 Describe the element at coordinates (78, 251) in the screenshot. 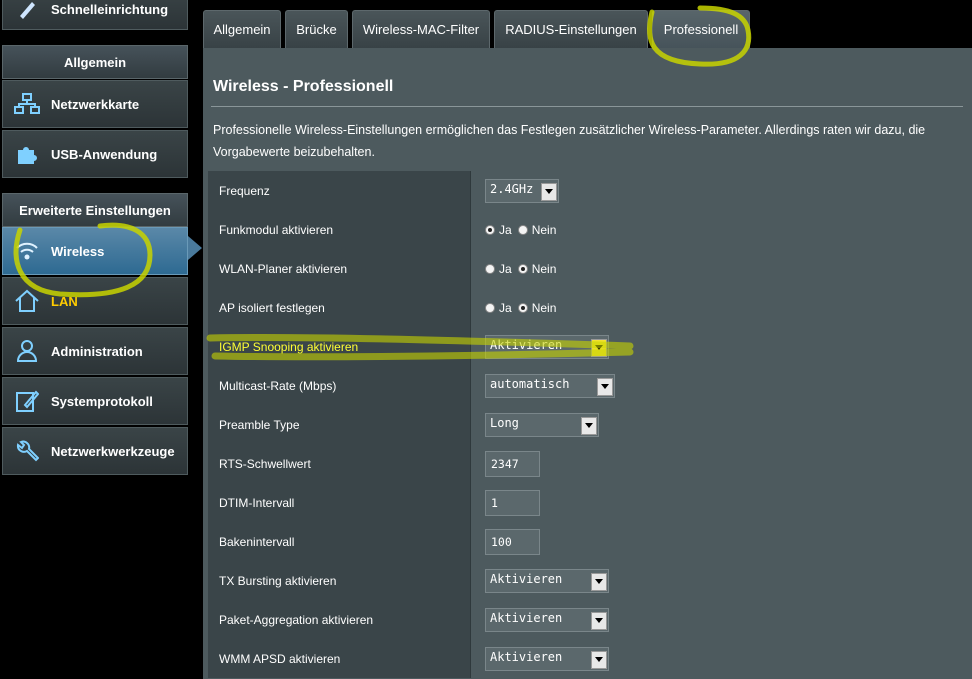

I see `sidebar-item-label: Wireless` at that location.